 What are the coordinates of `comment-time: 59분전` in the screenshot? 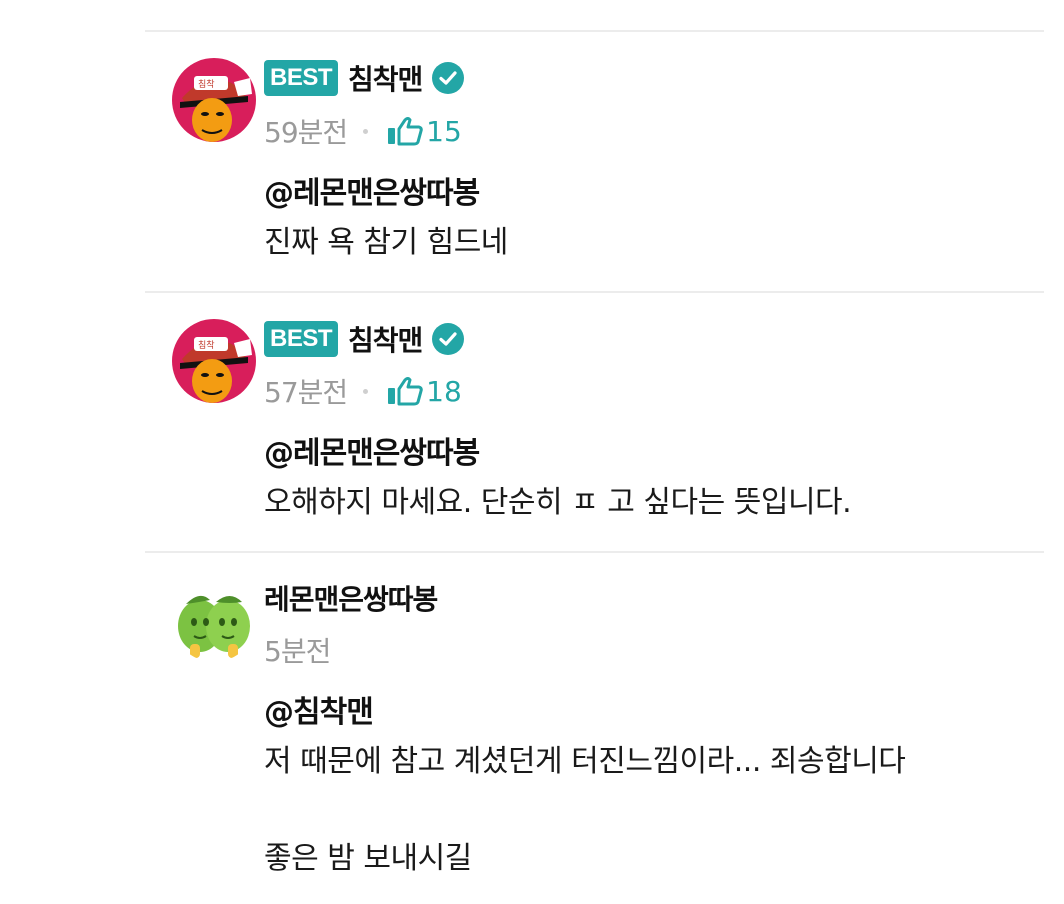 It's located at (306, 132).